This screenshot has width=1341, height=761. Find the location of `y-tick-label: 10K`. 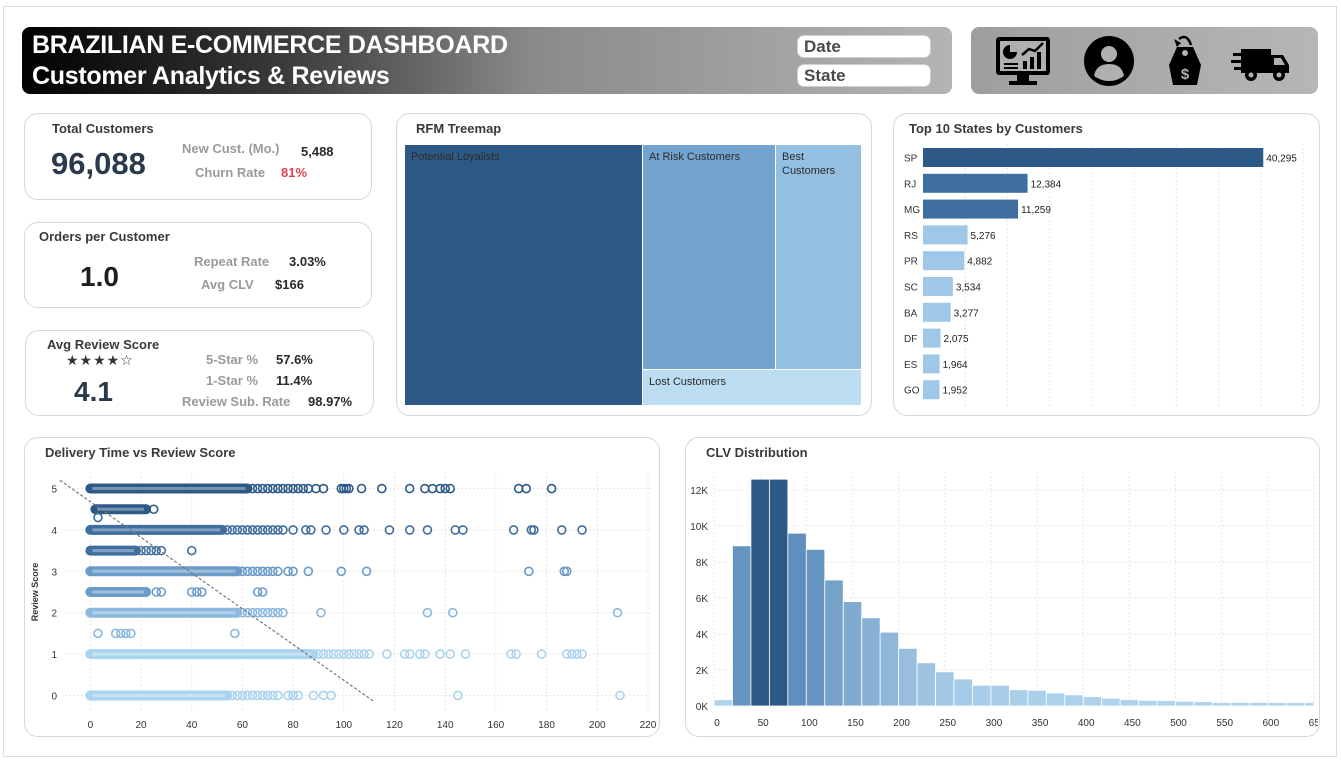

y-tick-label: 10K is located at coordinates (699, 527).